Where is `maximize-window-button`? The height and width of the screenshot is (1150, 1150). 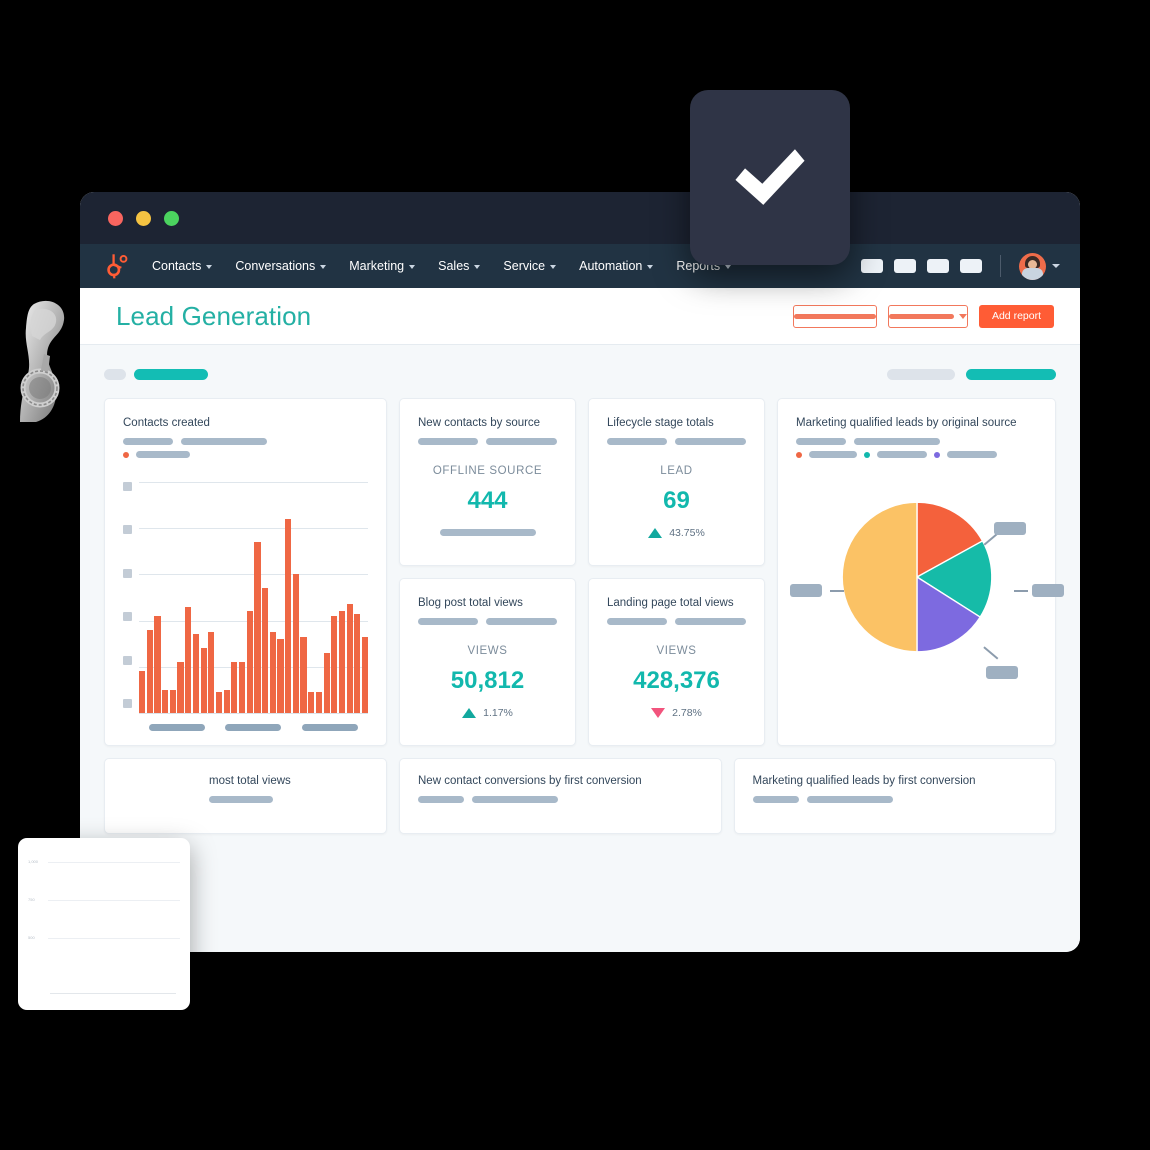 maximize-window-button is located at coordinates (171, 218).